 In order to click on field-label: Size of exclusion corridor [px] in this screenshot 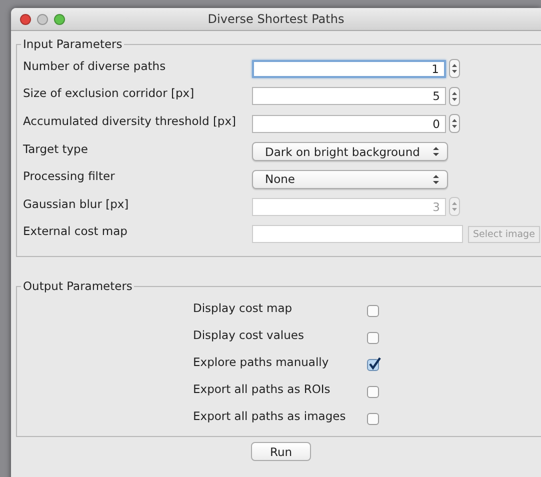, I will do `click(109, 94)`.